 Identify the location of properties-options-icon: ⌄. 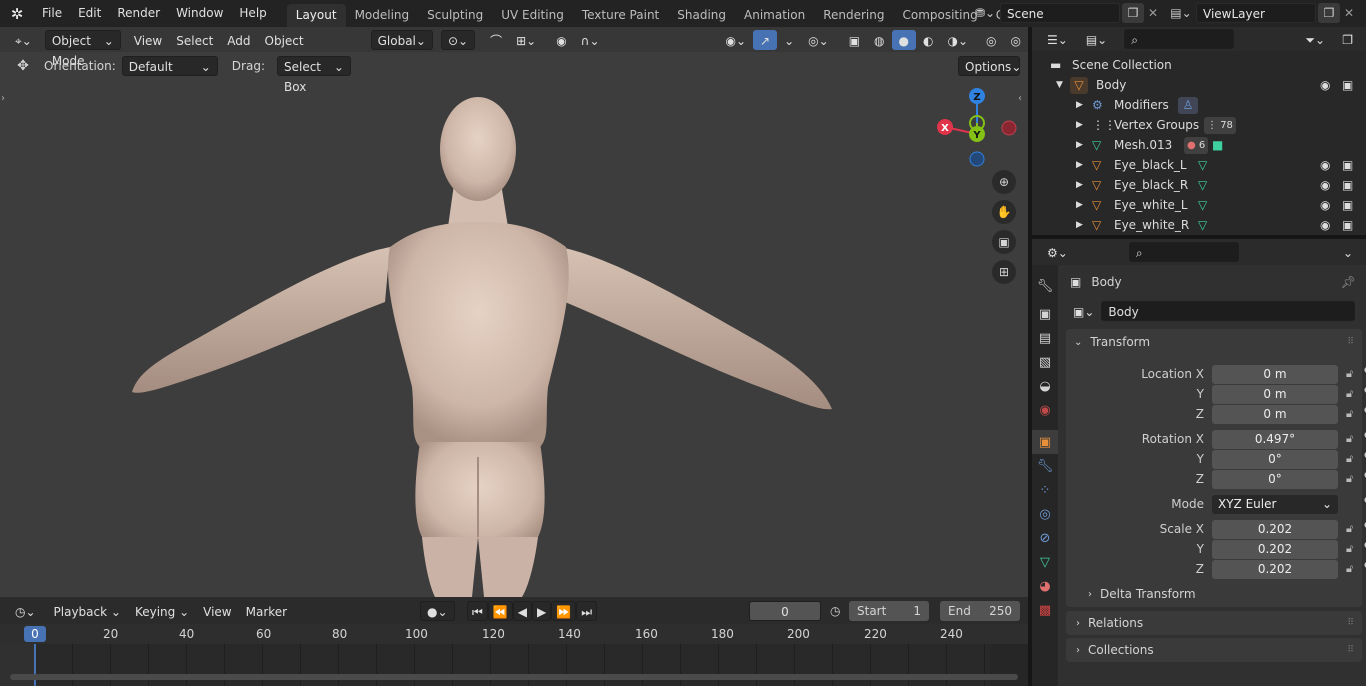
(1348, 252).